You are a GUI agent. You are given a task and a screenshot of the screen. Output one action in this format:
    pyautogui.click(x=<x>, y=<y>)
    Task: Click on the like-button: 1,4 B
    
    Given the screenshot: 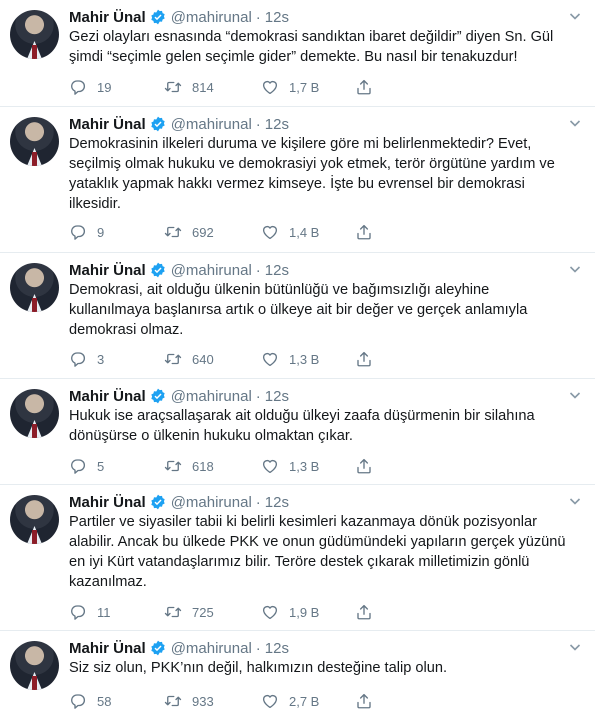 What is the action you would take?
    pyautogui.click(x=308, y=232)
    